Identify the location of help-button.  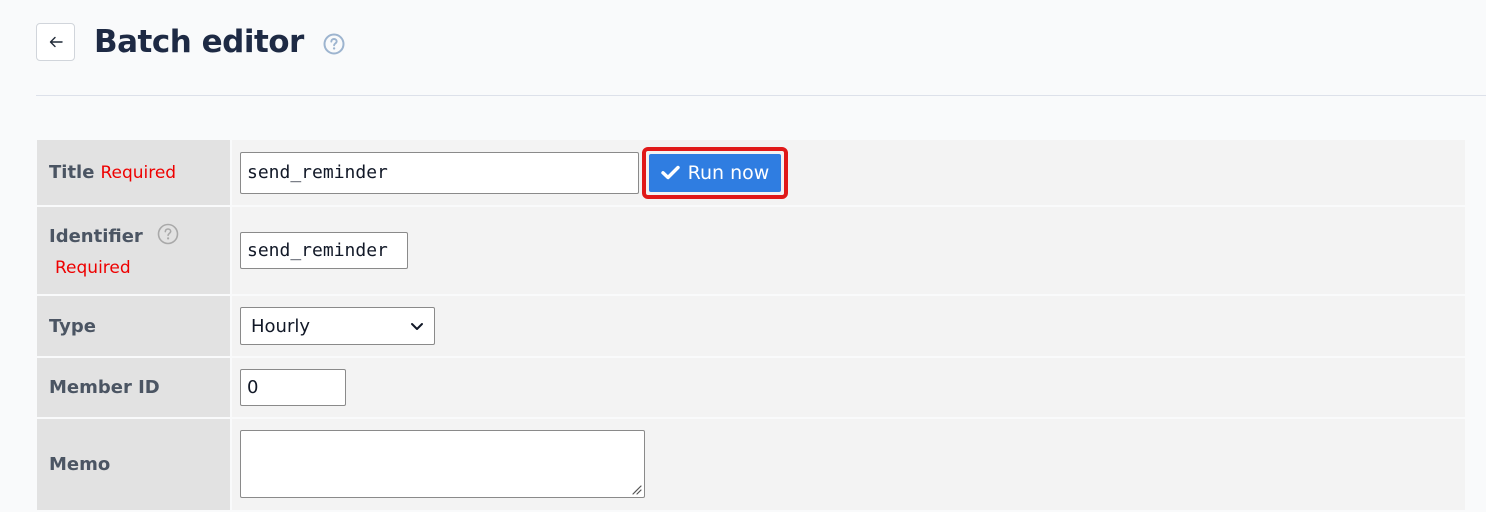
(334, 44).